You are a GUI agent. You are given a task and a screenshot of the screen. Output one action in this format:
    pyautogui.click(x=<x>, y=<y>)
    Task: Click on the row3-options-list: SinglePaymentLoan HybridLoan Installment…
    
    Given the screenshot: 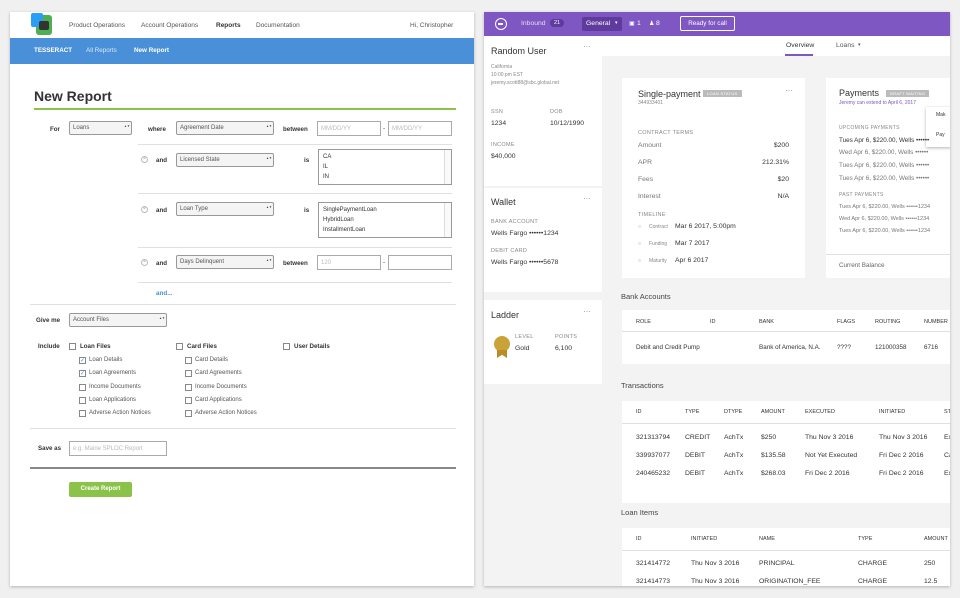 What is the action you would take?
    pyautogui.click(x=385, y=220)
    